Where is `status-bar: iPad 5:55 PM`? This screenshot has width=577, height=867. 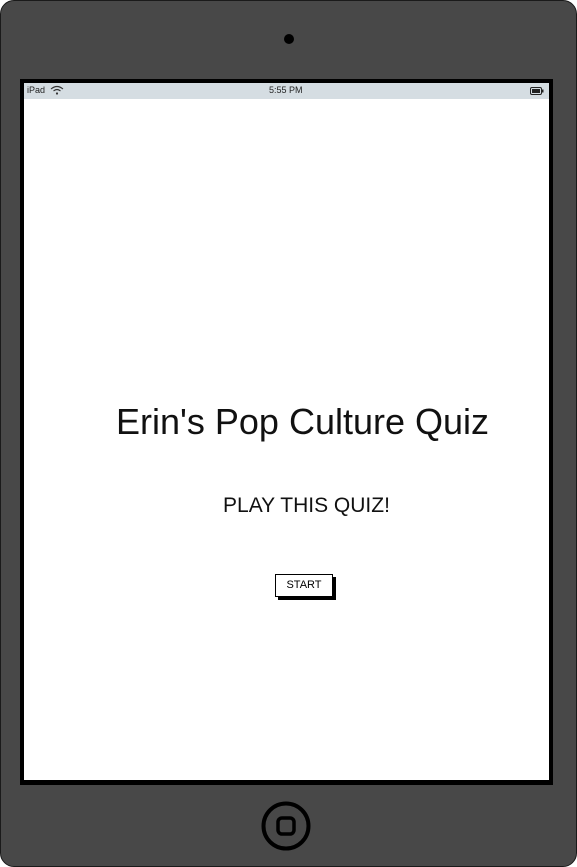 status-bar: iPad 5:55 PM is located at coordinates (286, 91).